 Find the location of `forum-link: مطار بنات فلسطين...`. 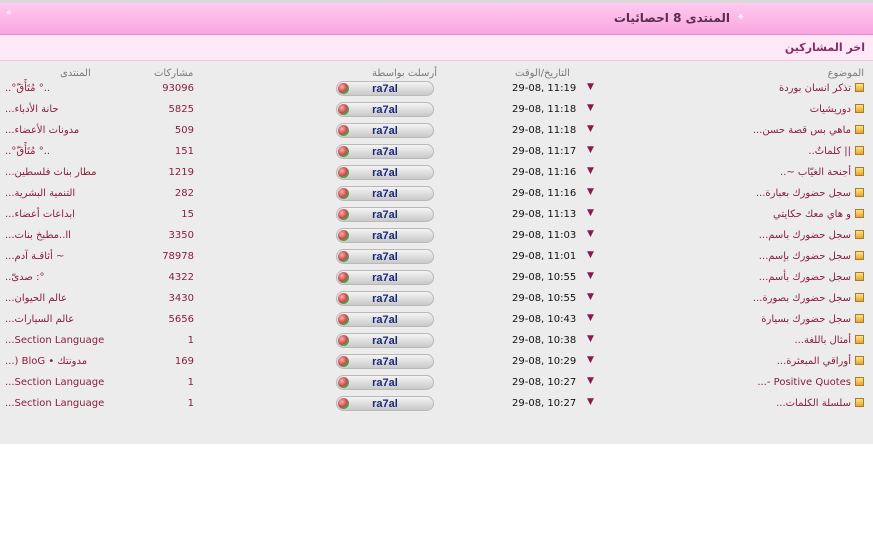

forum-link: مطار بنات فلسطين... is located at coordinates (50, 172).